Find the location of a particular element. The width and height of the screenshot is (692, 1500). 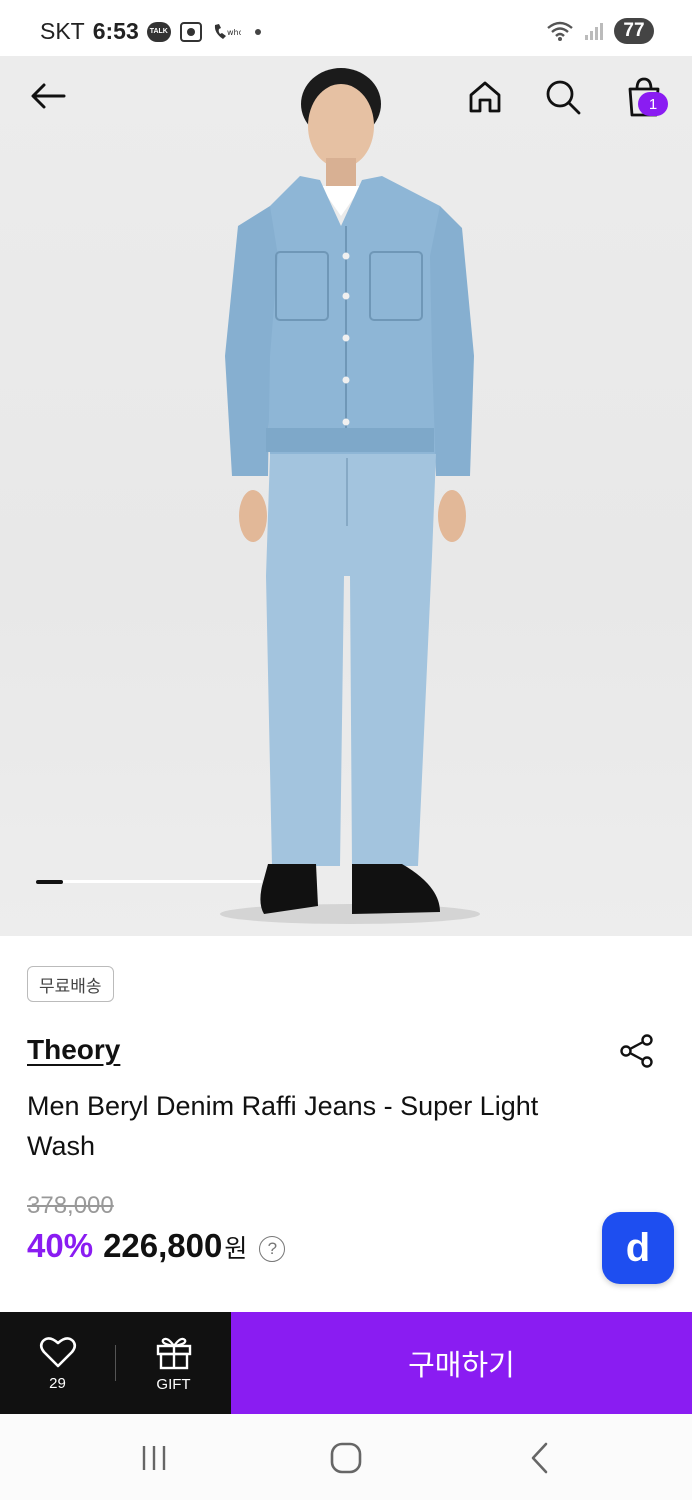

price-help-icon: ? is located at coordinates (272, 1249).